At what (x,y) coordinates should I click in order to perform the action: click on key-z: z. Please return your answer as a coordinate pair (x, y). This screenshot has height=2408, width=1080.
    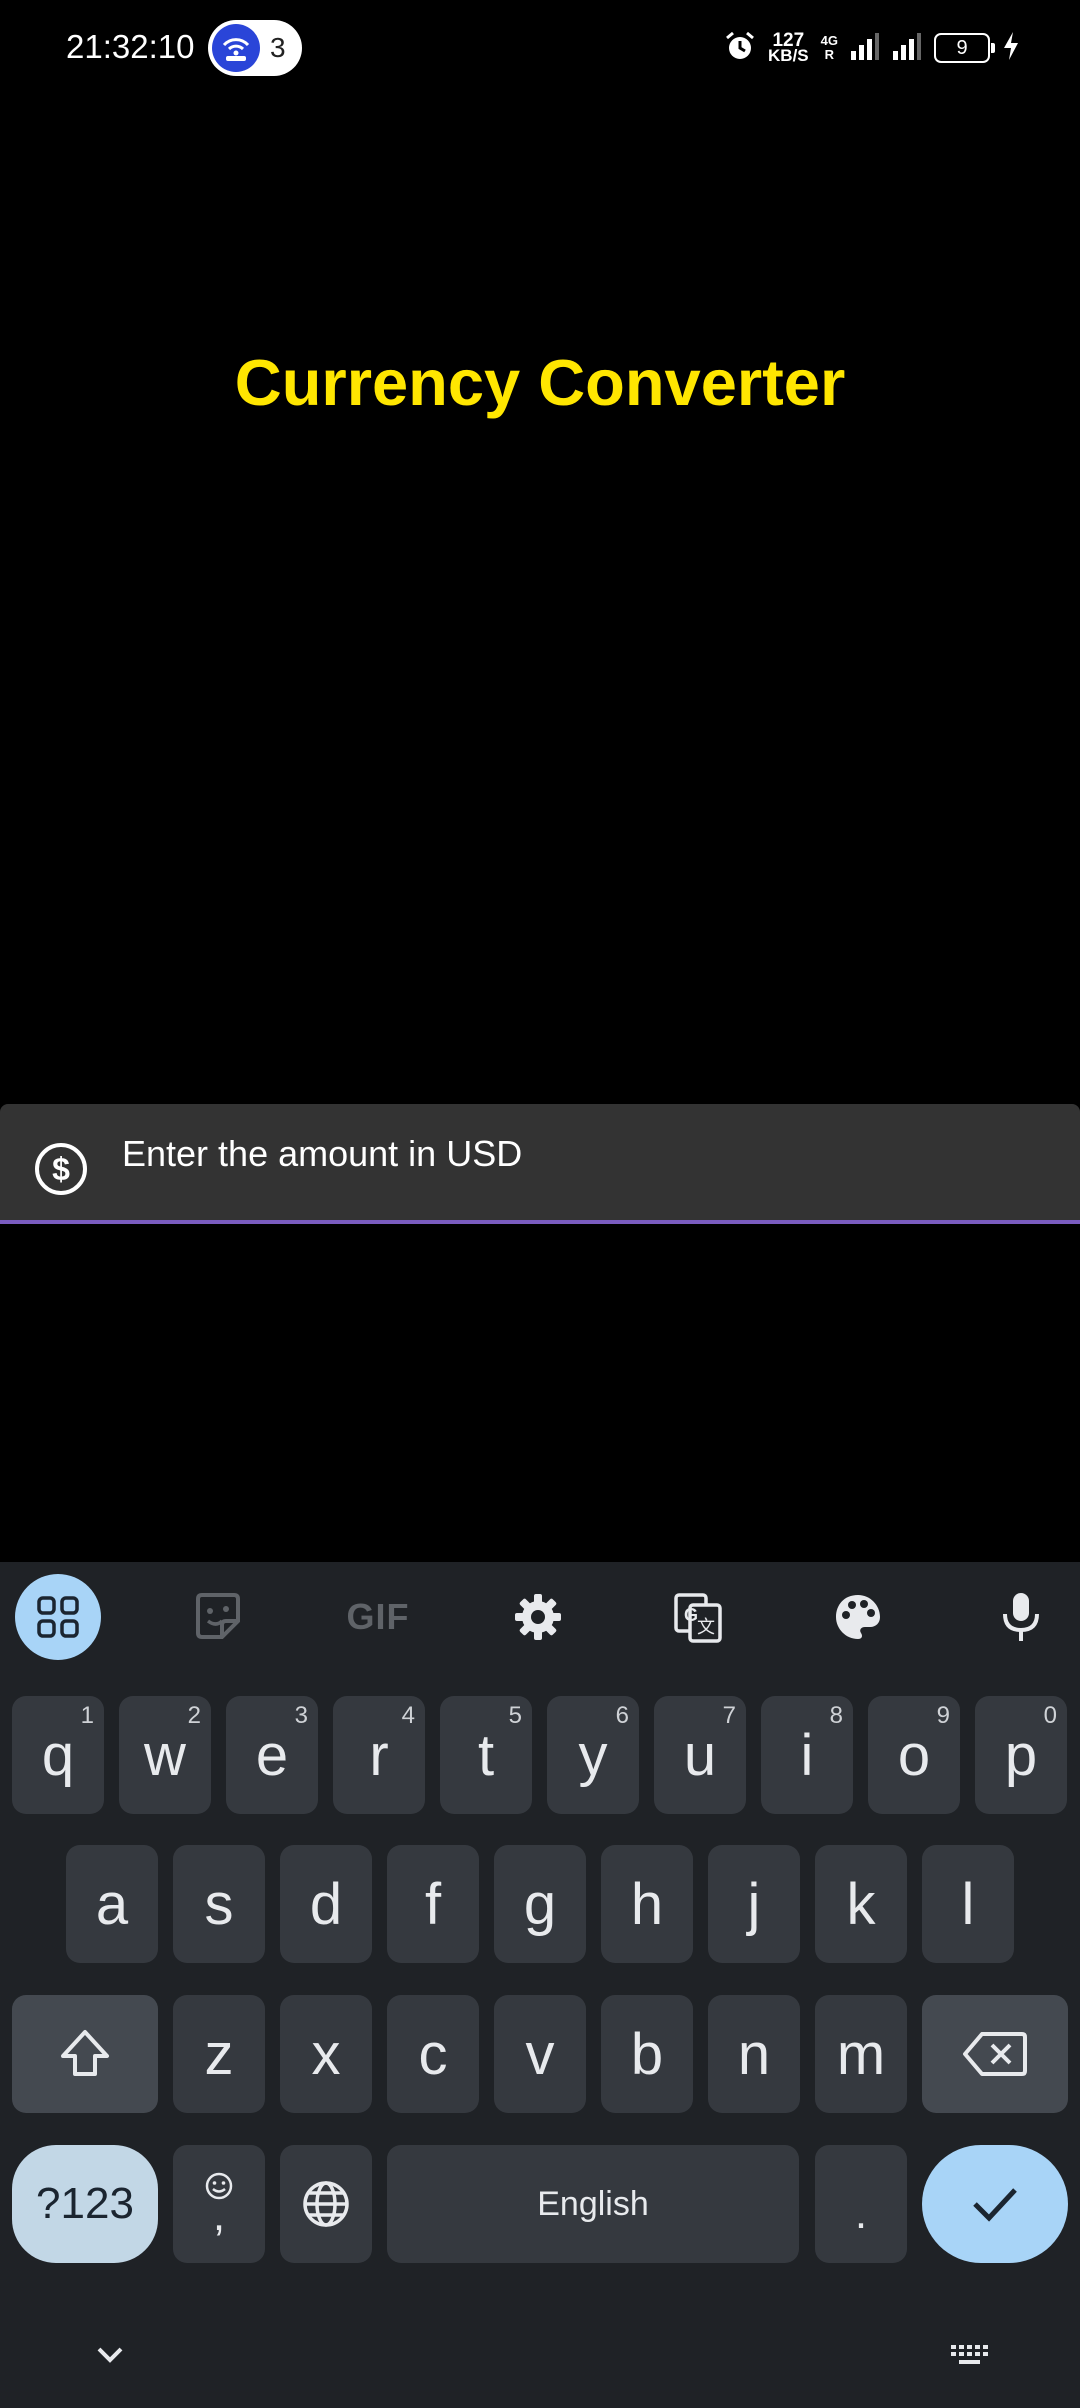
    Looking at the image, I should click on (219, 2054).